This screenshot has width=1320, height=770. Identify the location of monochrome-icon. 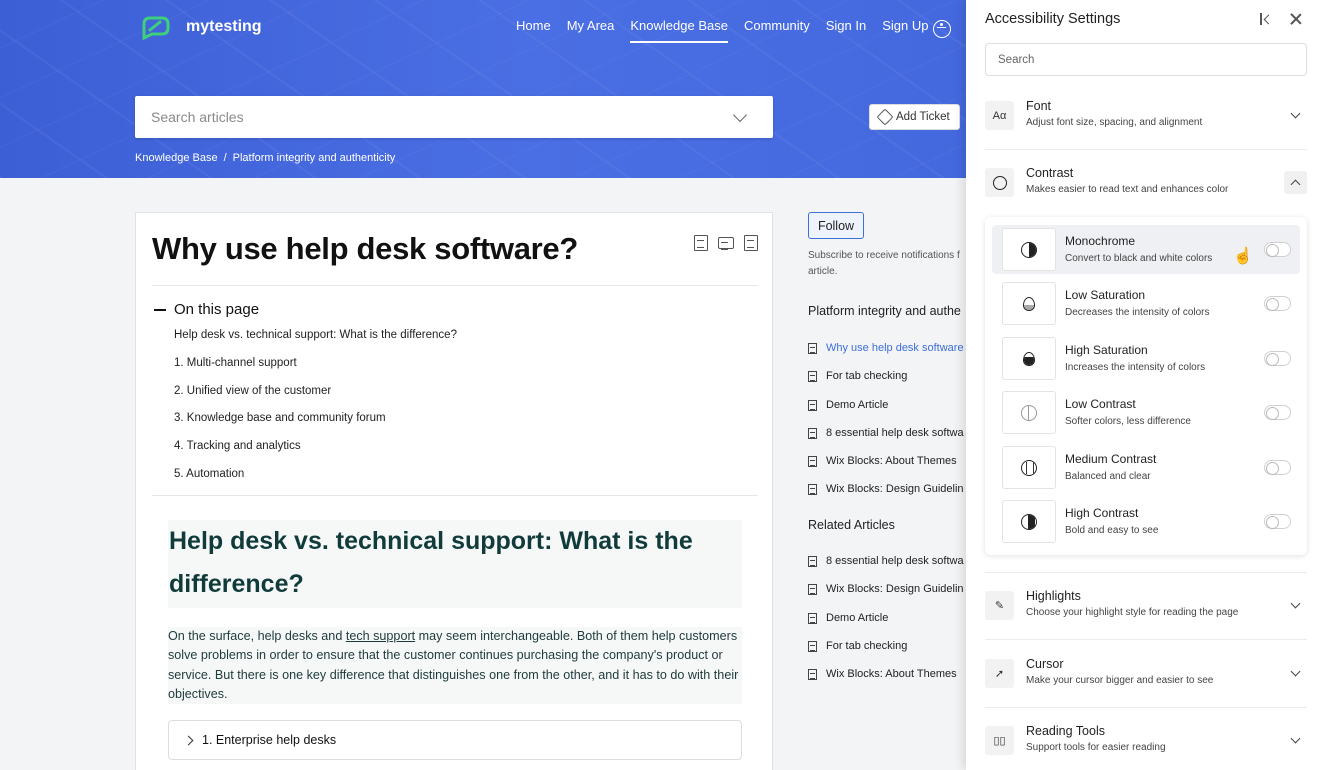
(1029, 249).